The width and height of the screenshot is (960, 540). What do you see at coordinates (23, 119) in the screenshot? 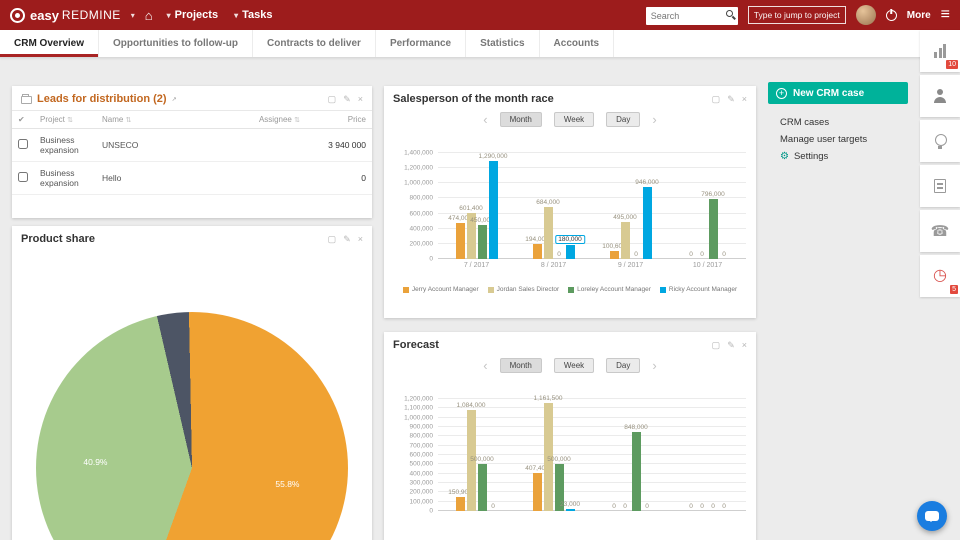
I see `select-all-header: ✔` at bounding box center [23, 119].